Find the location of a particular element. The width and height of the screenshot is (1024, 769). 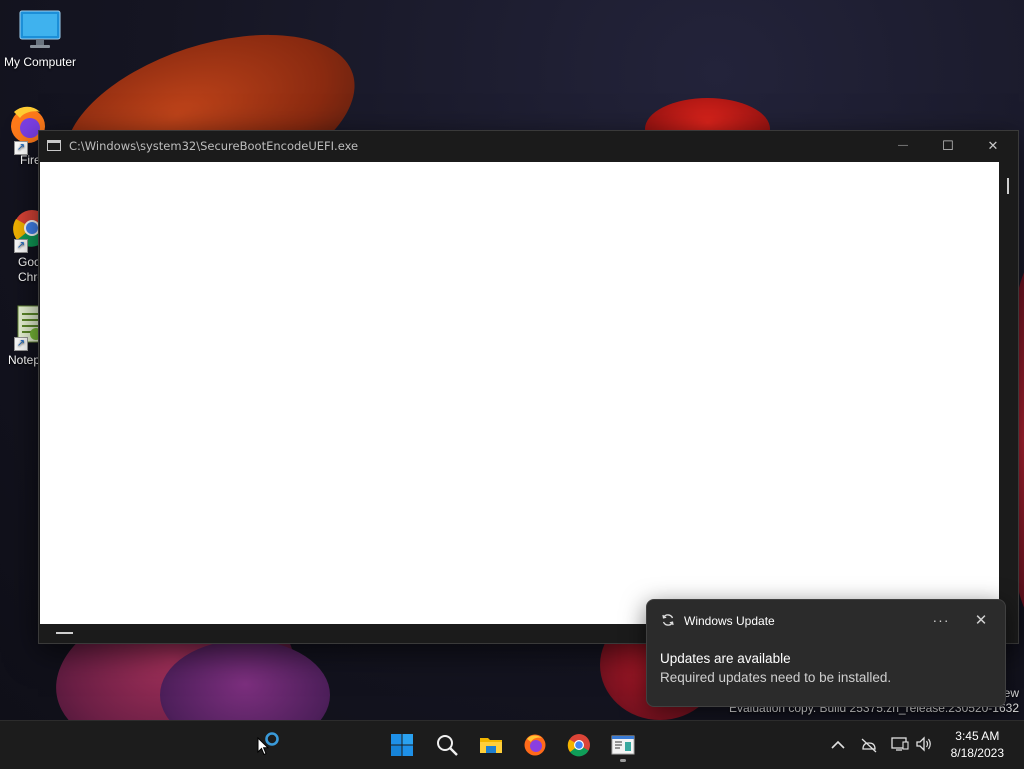

desktop-icon-my-computer: My Computer is located at coordinates (40, 38).